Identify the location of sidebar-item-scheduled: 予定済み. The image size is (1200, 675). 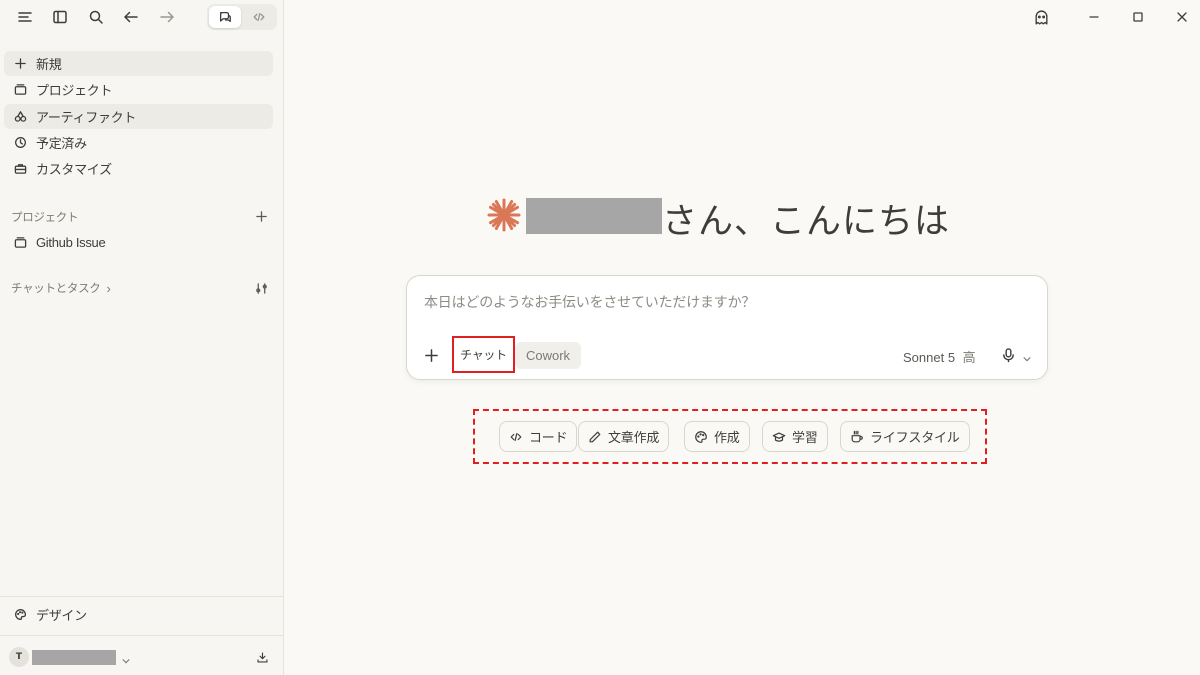
(138, 142).